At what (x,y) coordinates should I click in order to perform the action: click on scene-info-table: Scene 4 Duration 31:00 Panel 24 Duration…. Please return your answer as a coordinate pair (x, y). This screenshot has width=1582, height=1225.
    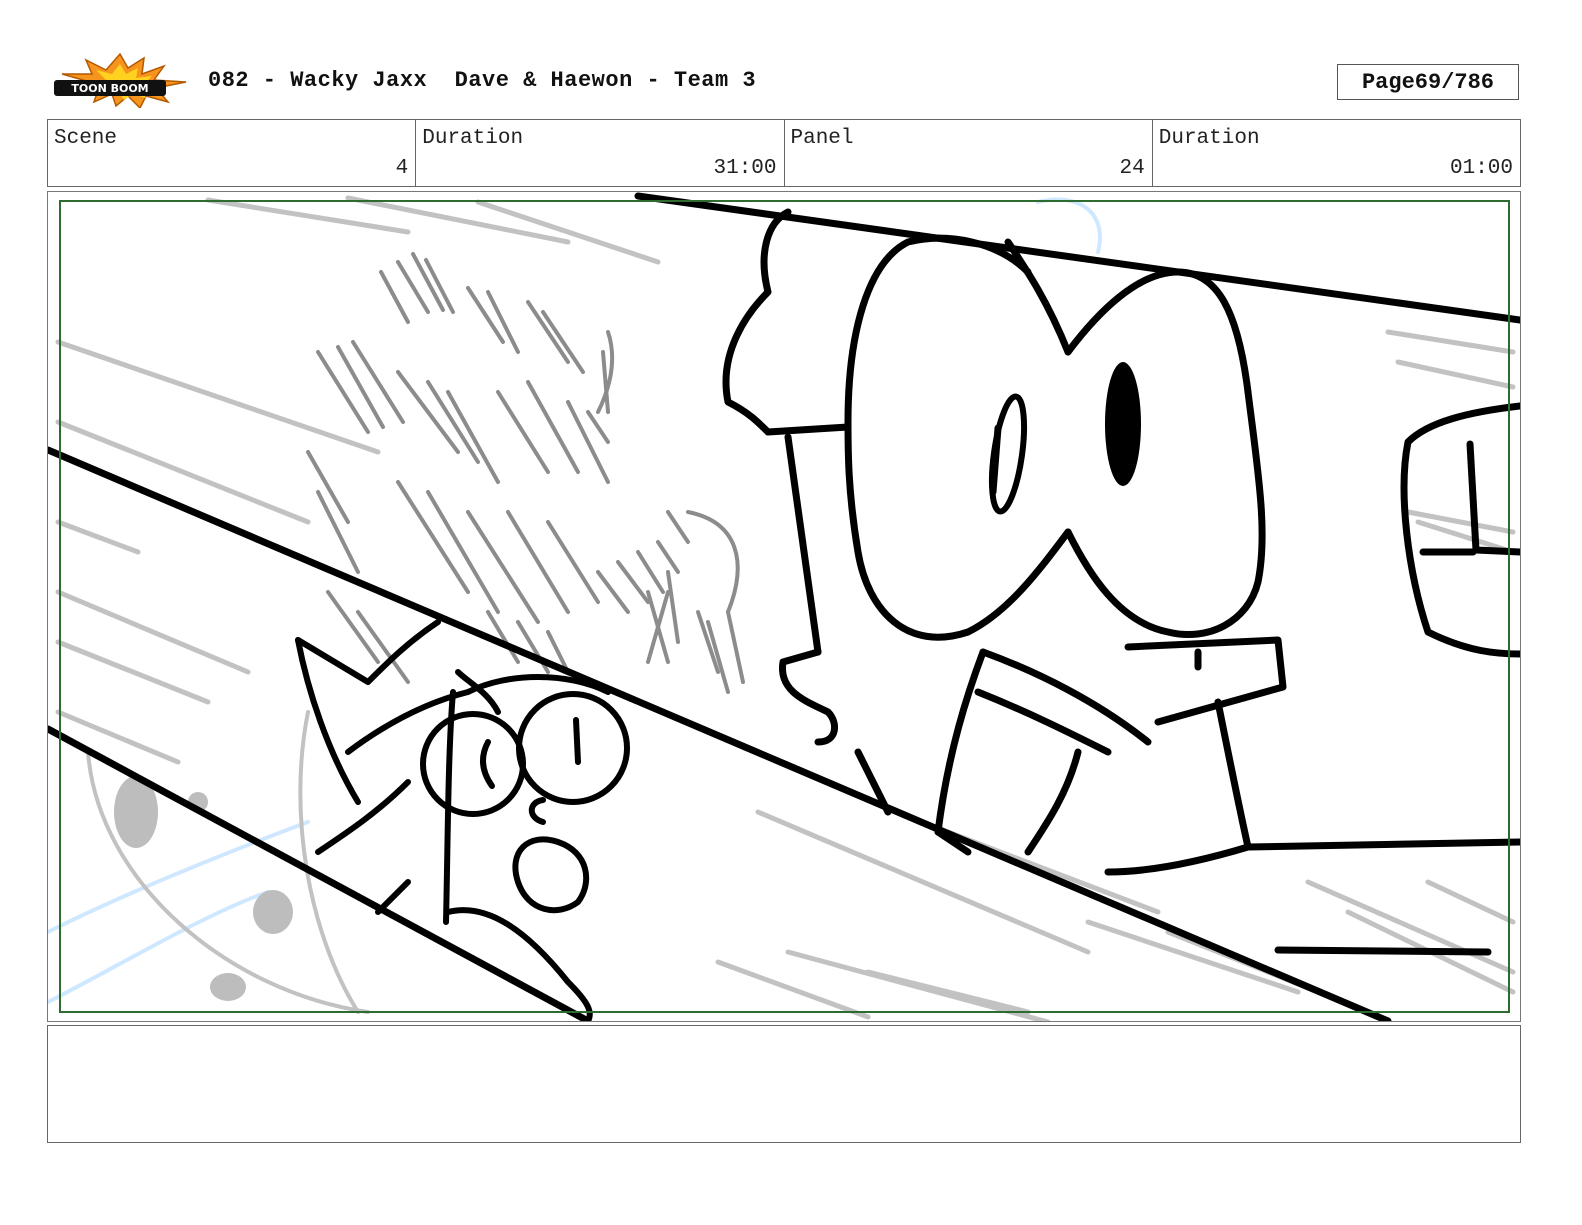
    Looking at the image, I should click on (784, 153).